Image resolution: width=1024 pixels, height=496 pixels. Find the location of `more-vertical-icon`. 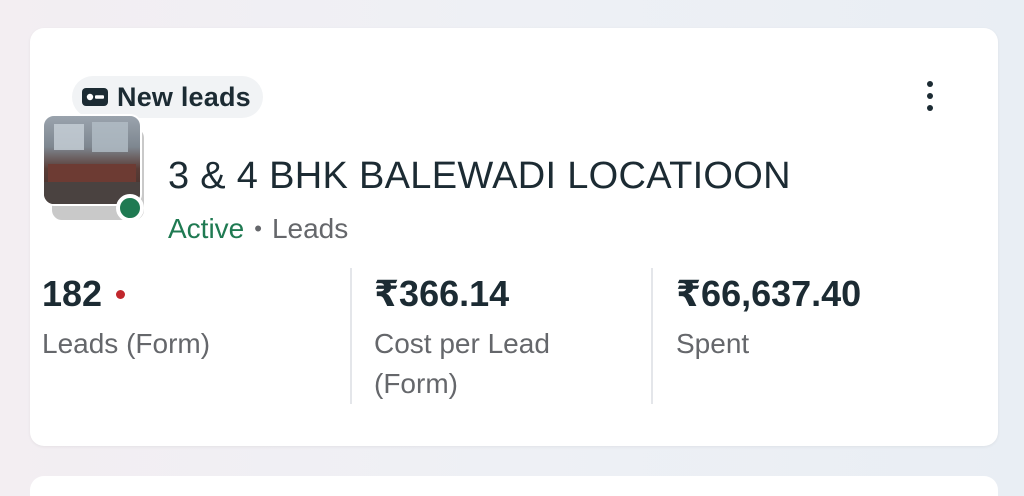

more-vertical-icon is located at coordinates (930, 84).